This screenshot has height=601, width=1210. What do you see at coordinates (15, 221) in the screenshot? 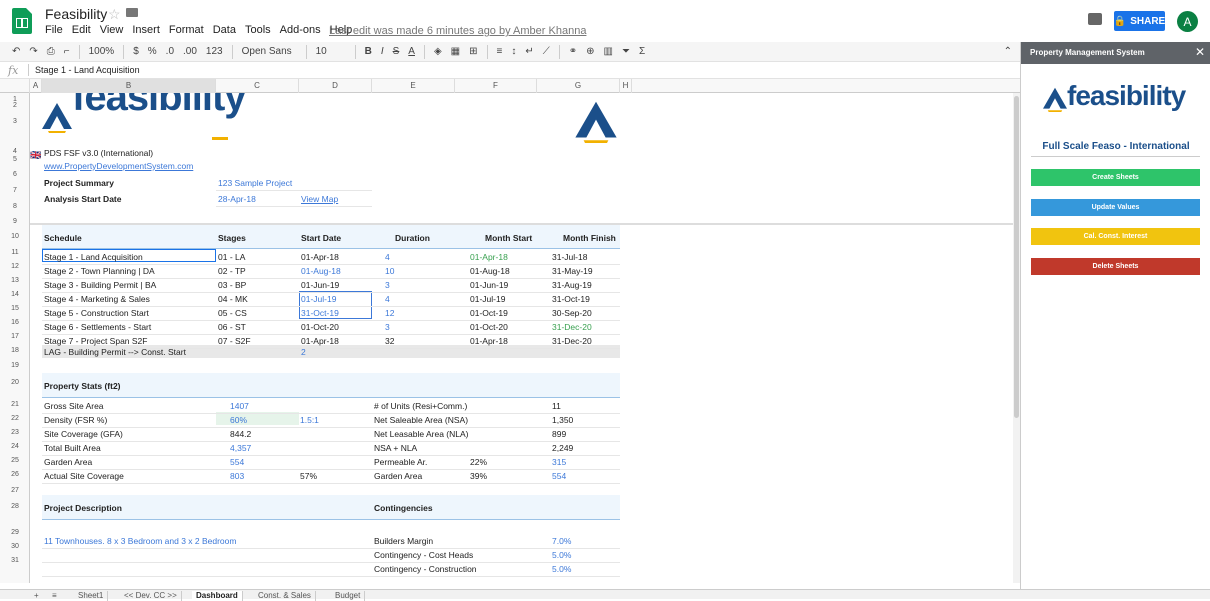
I see `row-header: 9` at bounding box center [15, 221].